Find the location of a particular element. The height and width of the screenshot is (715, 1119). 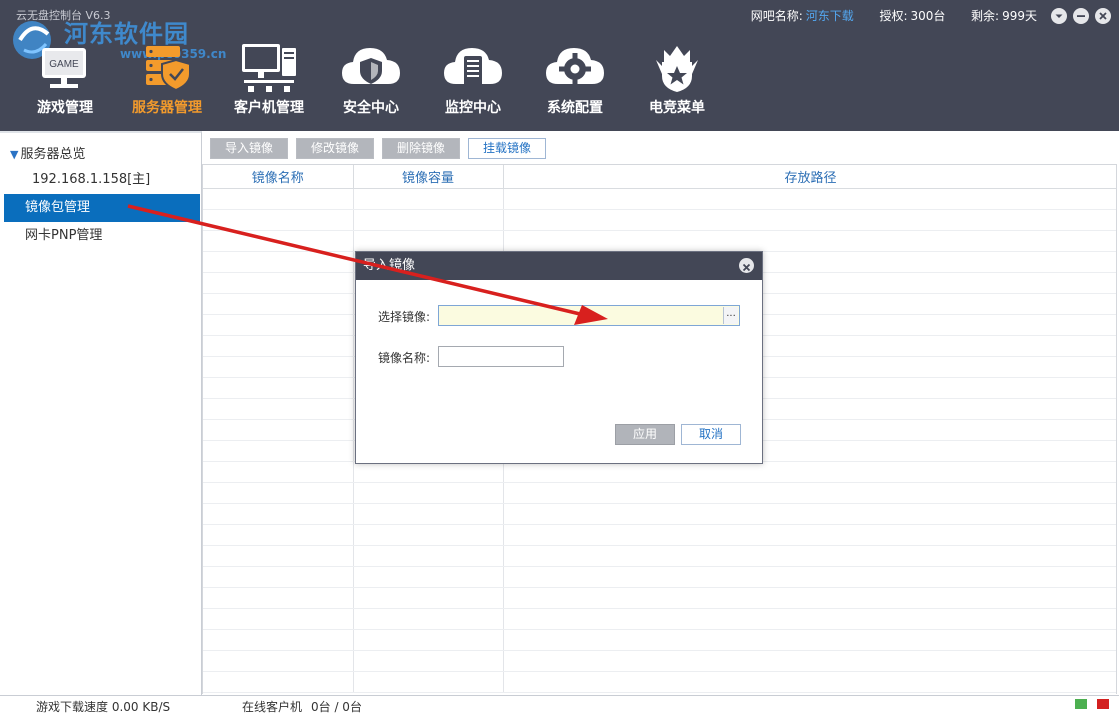

license-label: 授权: is located at coordinates (893, 16).